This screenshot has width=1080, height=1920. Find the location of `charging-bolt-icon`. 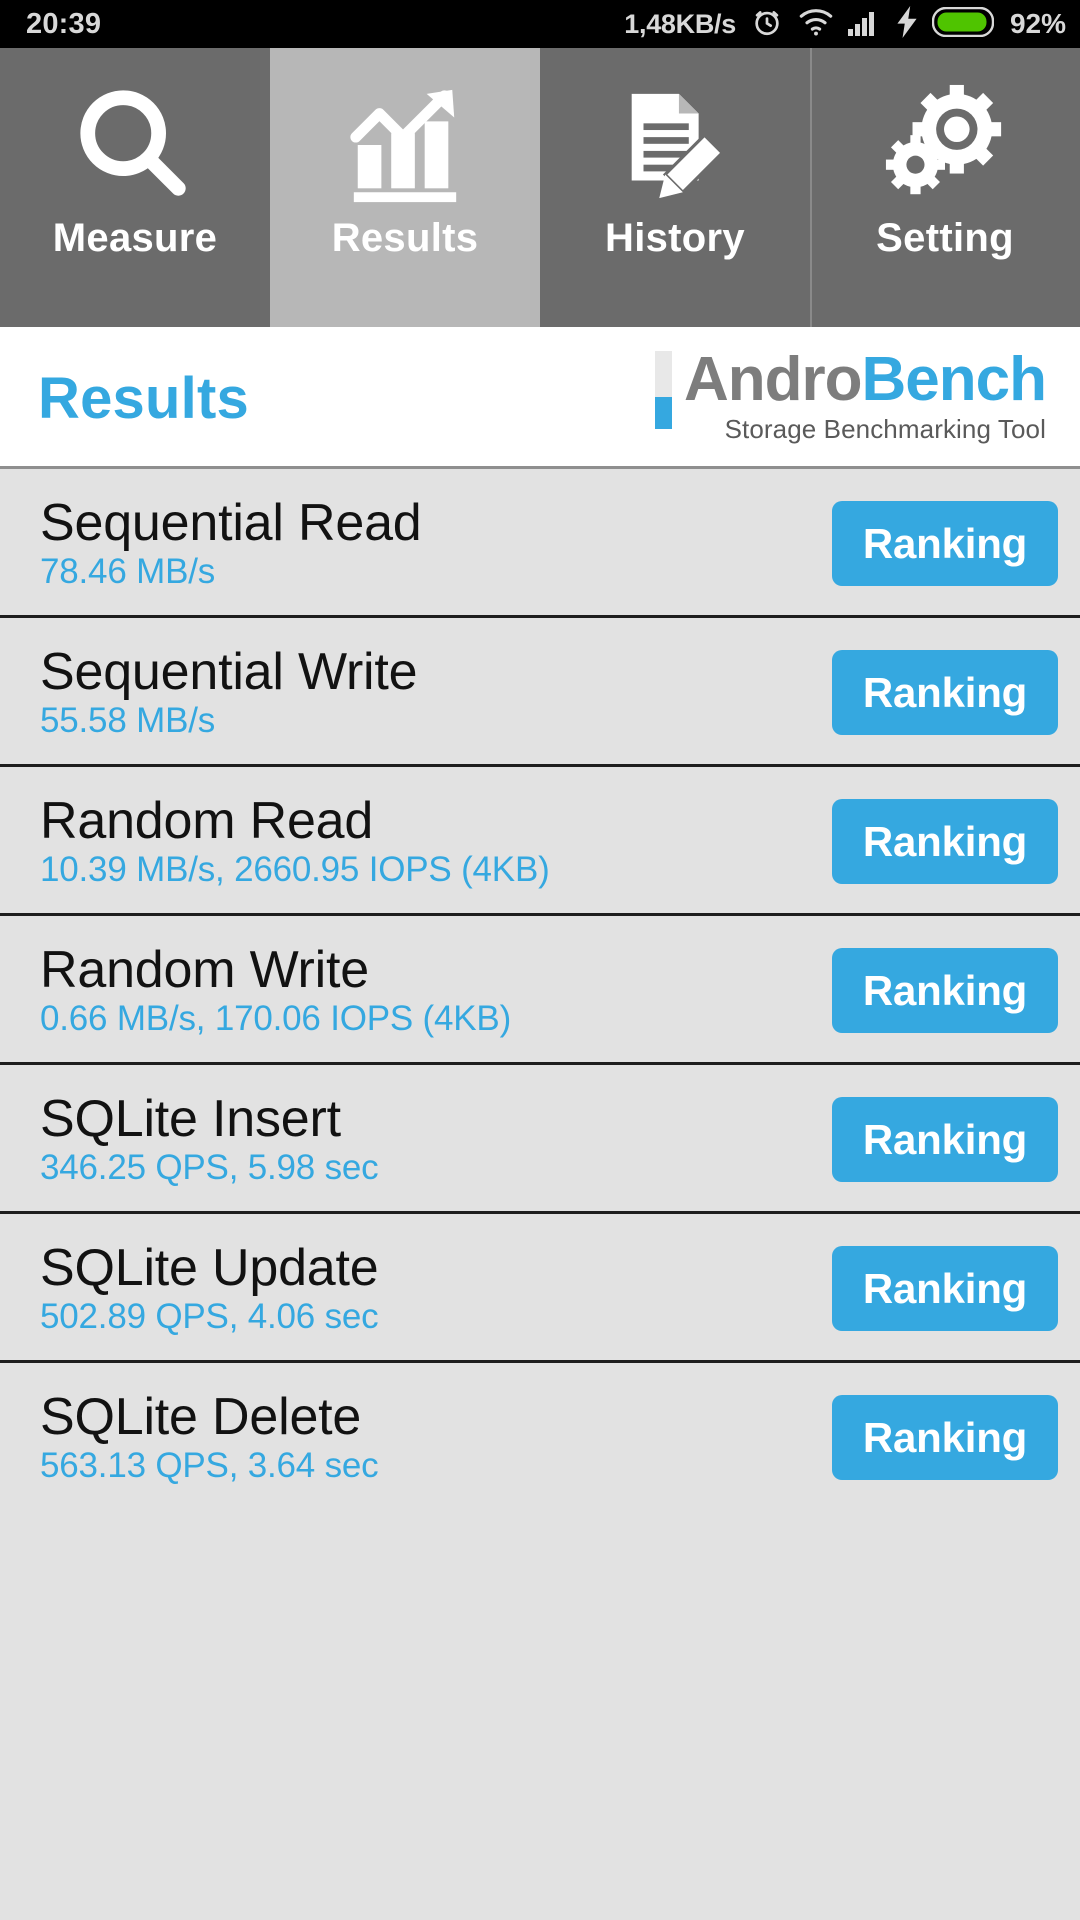

charging-bolt-icon is located at coordinates (907, 24).